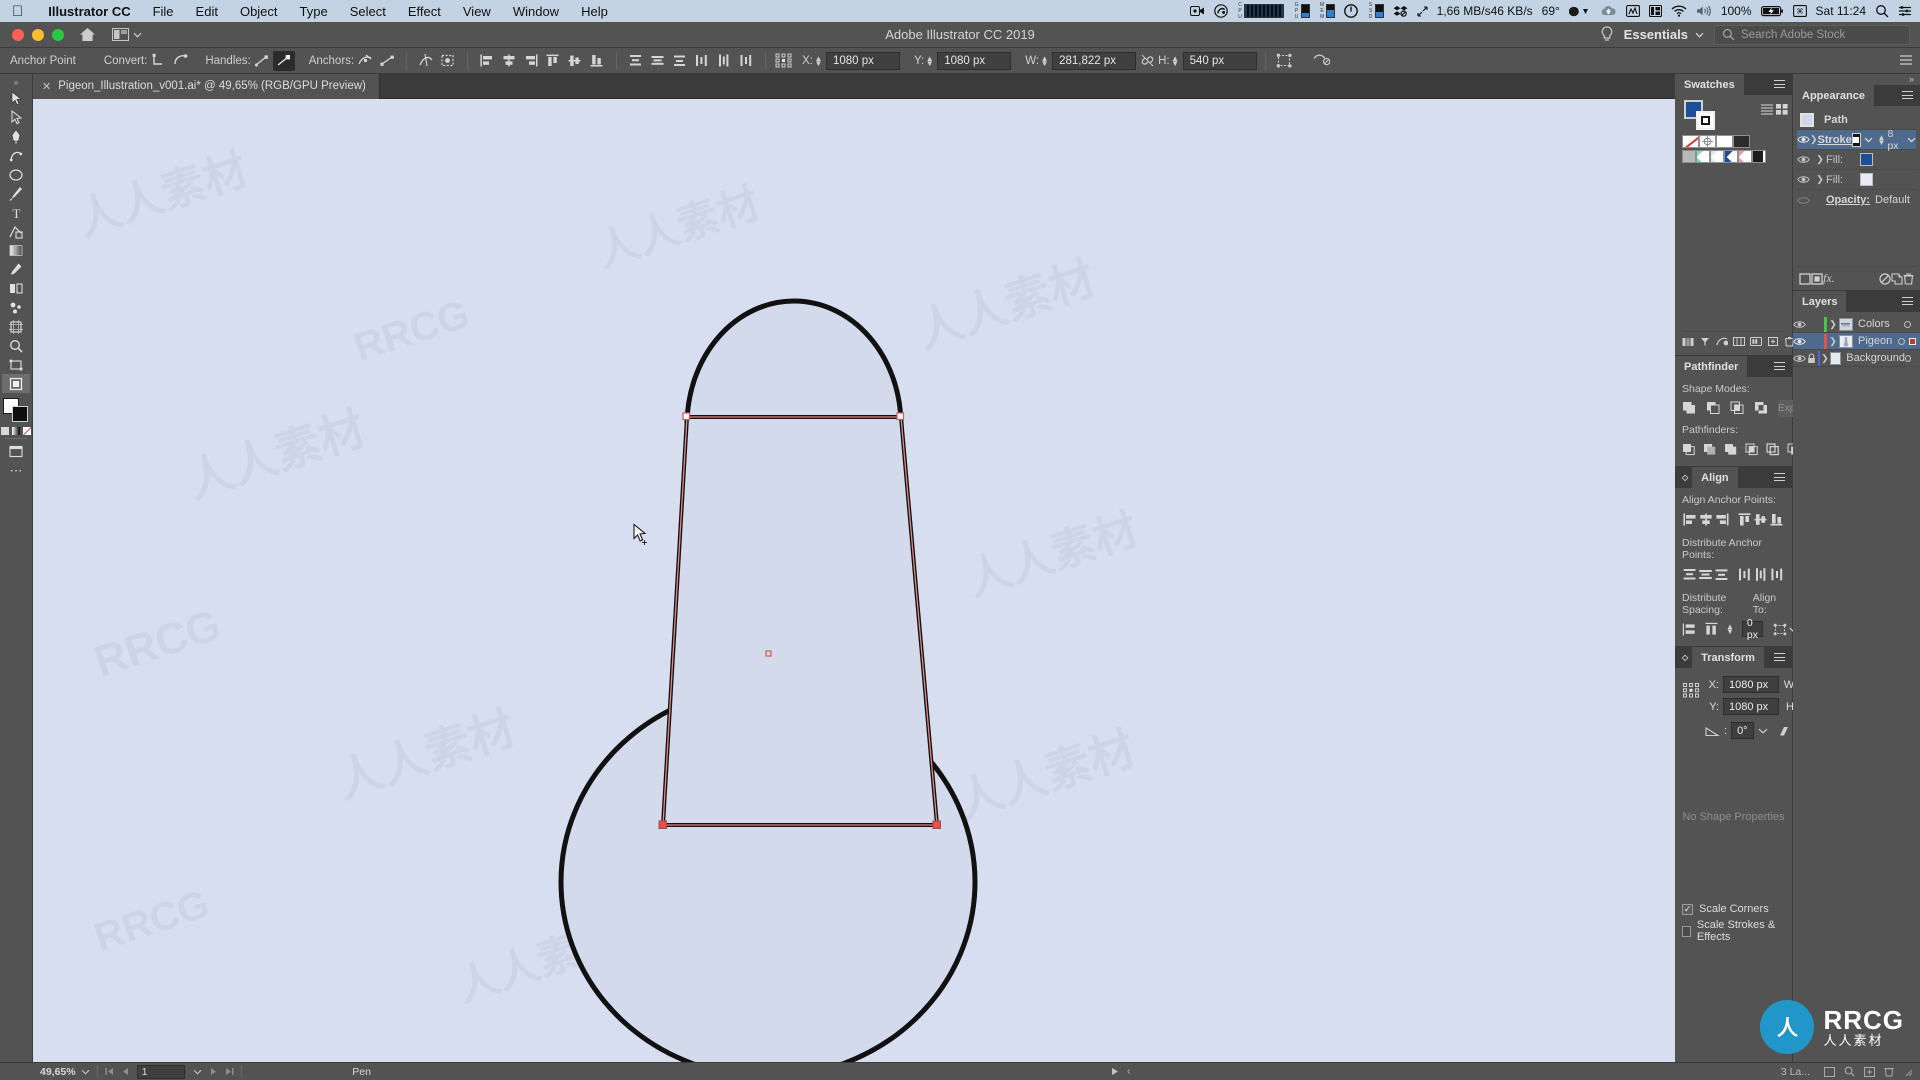 The width and height of the screenshot is (1920, 1080). I want to click on free-transform-tool, so click(16, 364).